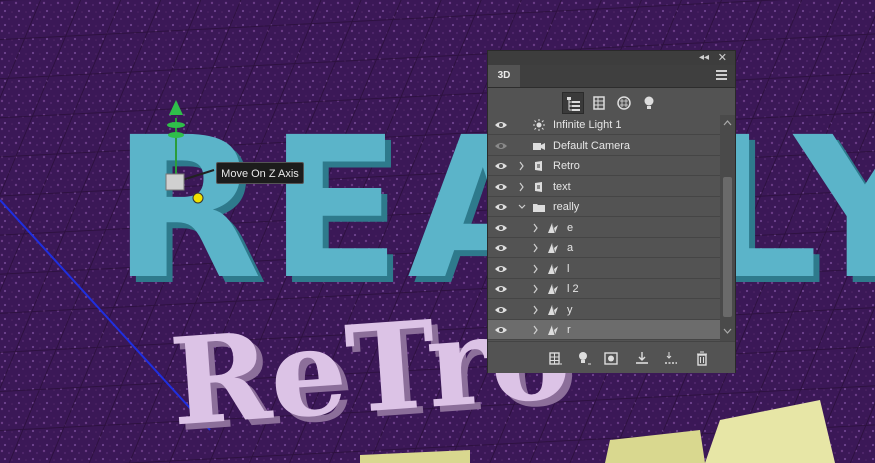 The width and height of the screenshot is (875, 463). I want to click on panel-bottom-bar, so click(611, 357).